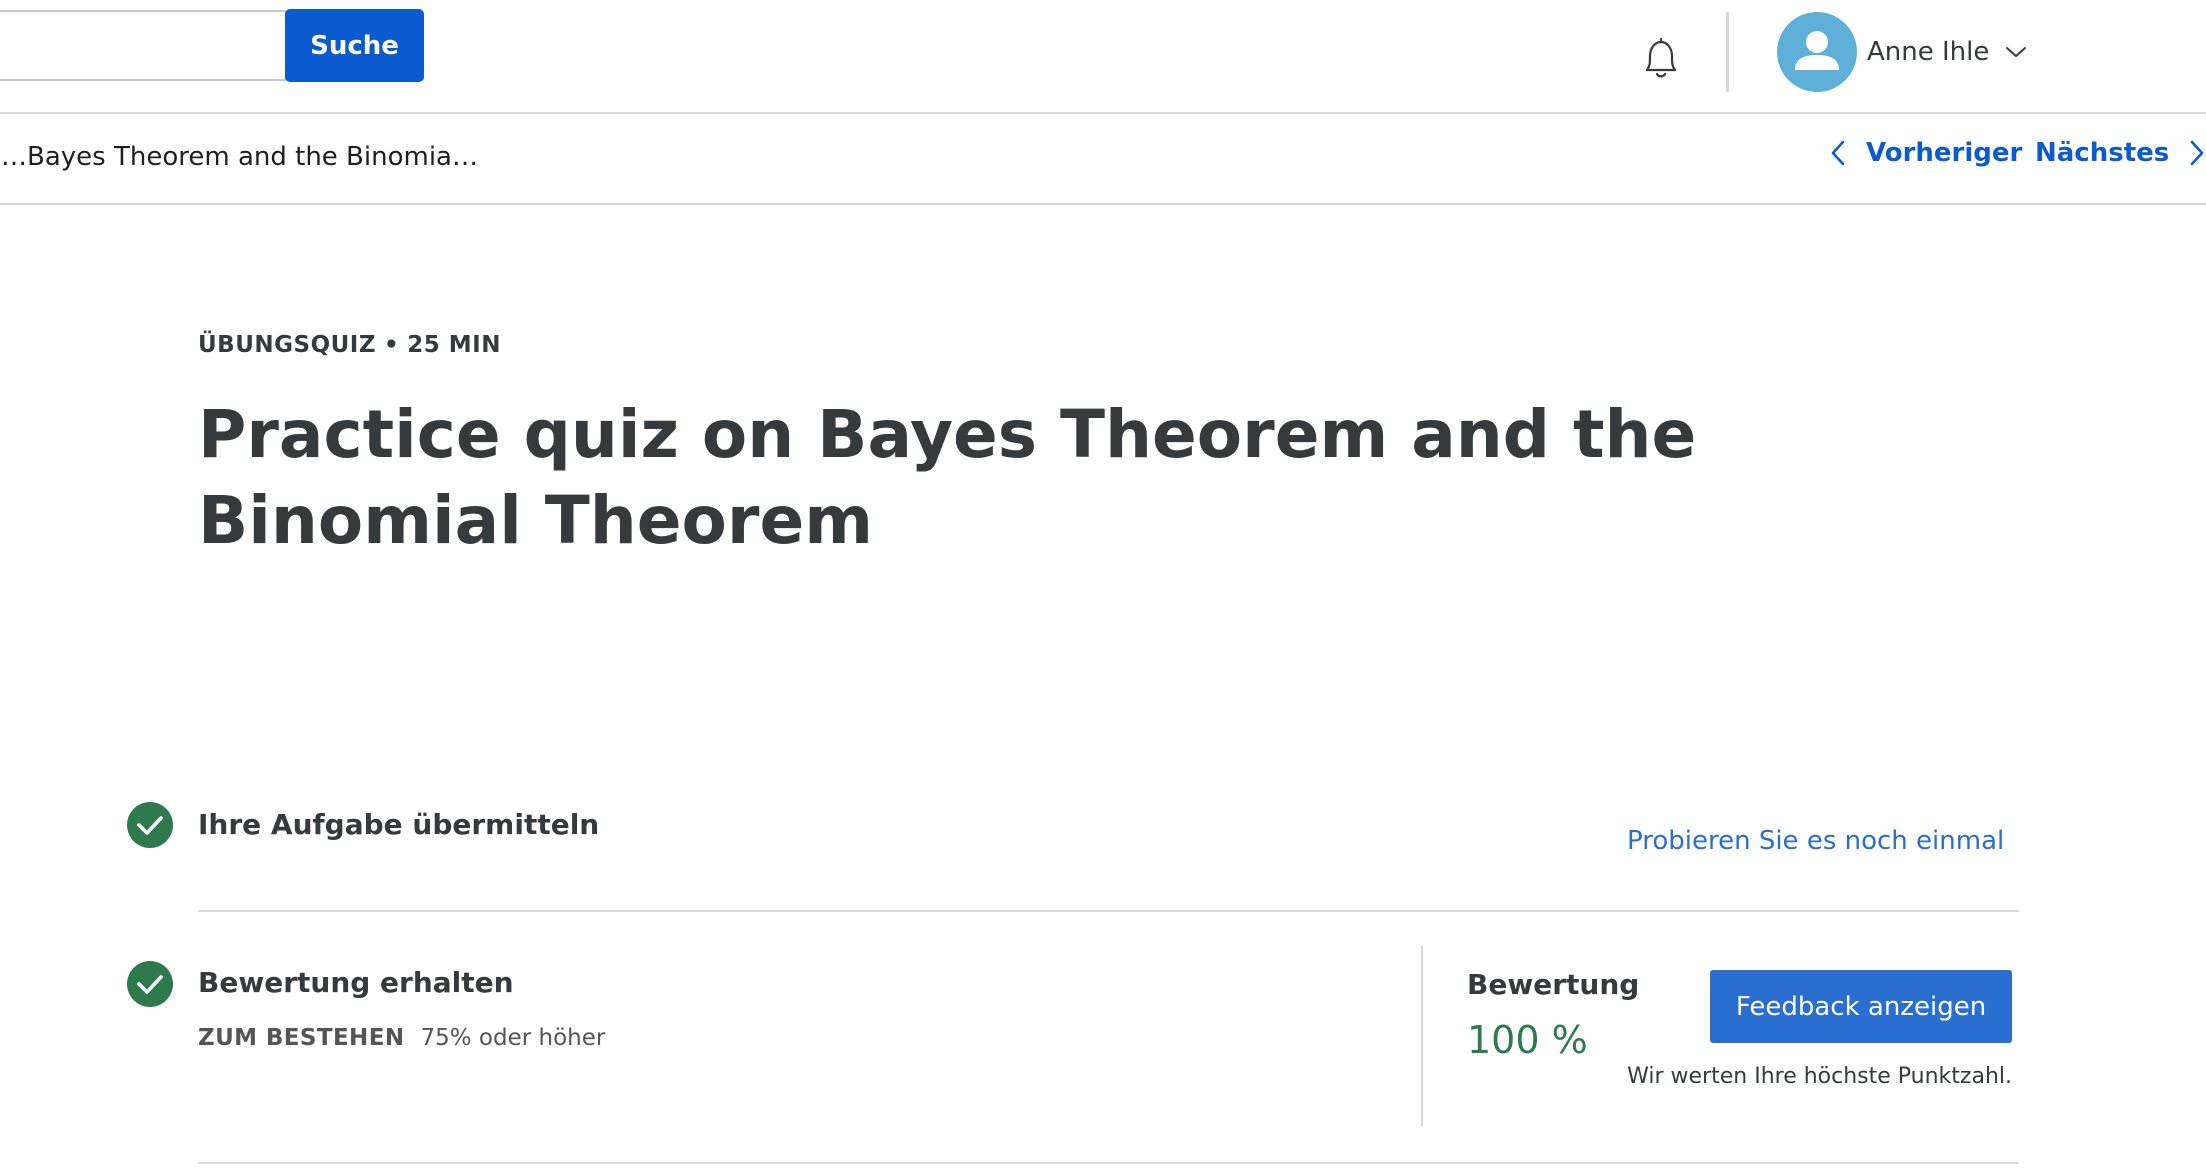 This screenshot has height=1172, width=2206. I want to click on pass-requirement: ZUM BESTEHEN 75% oder höher, so click(401, 1038).